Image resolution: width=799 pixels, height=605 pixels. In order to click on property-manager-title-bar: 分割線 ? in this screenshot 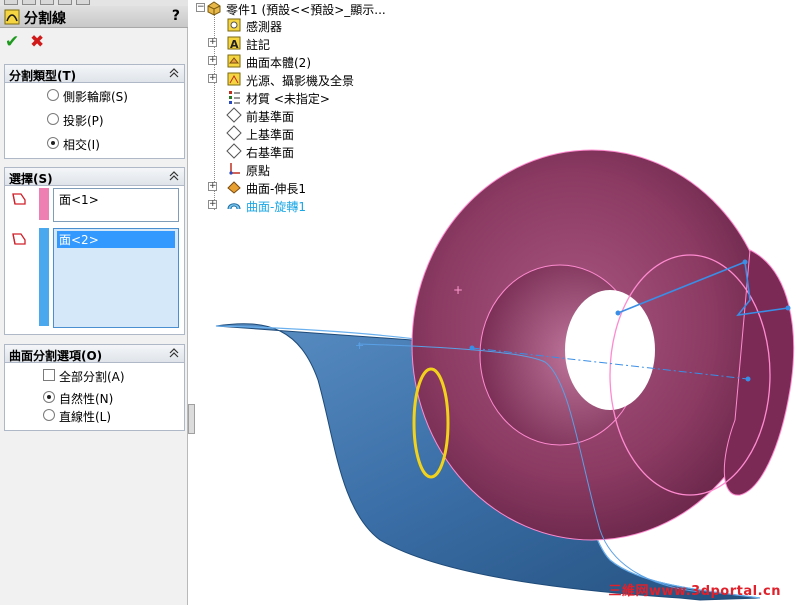, I will do `click(94, 17)`.